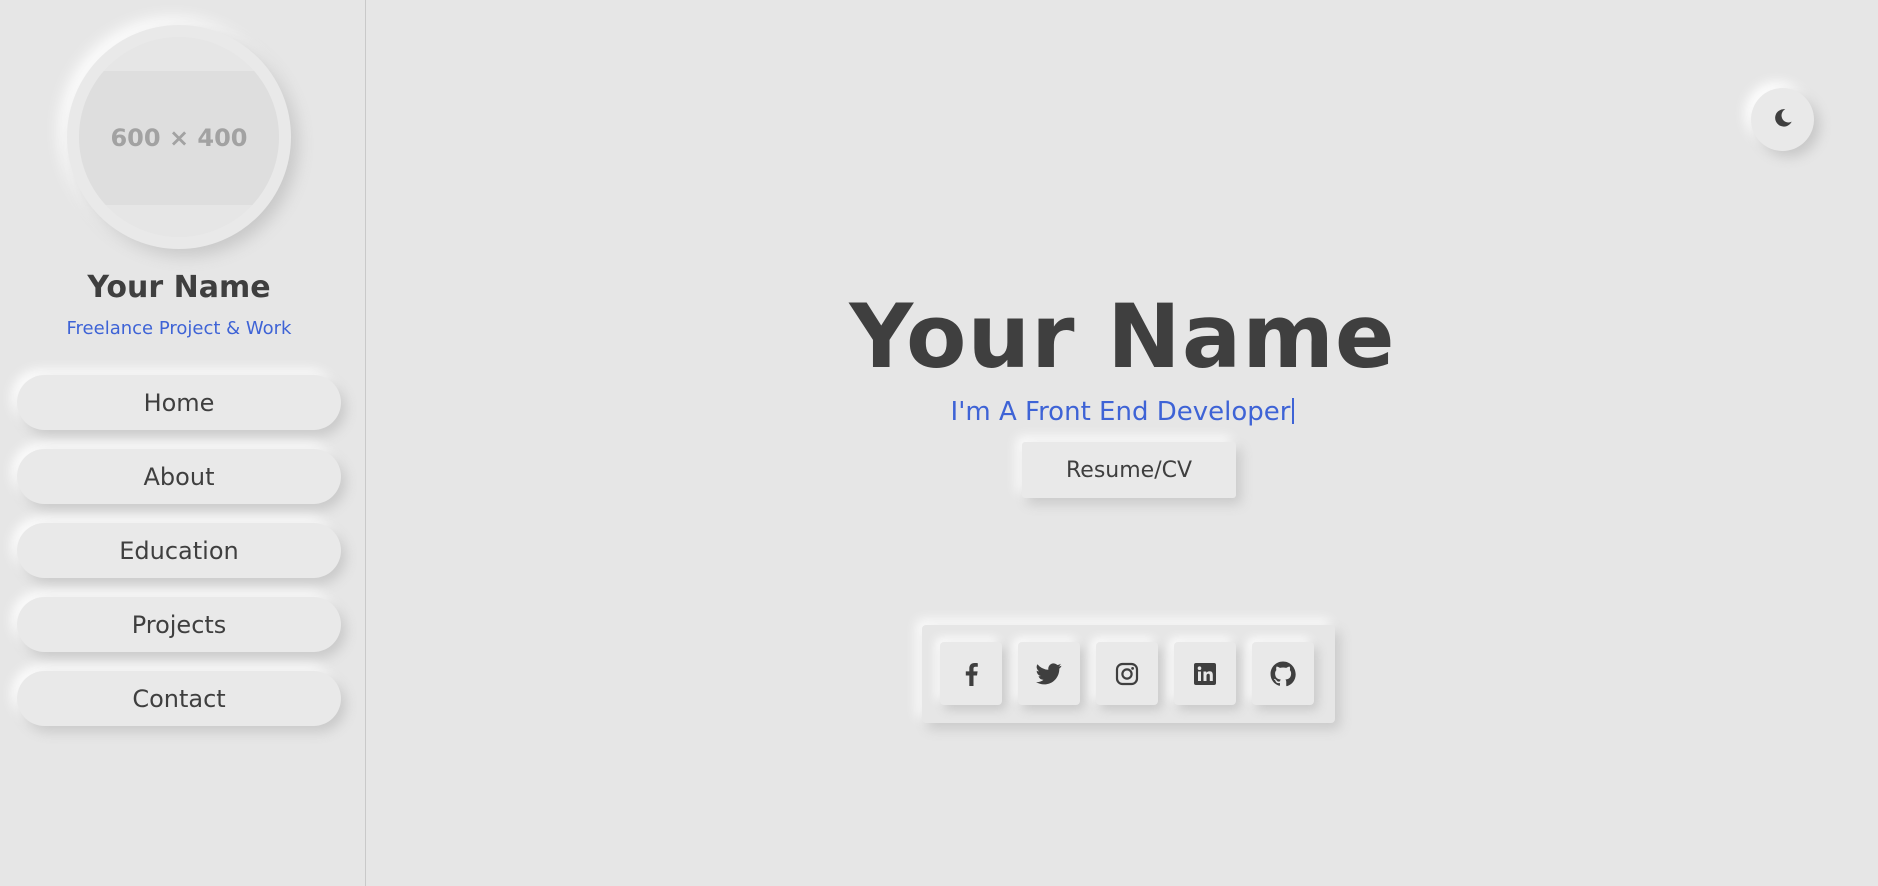  I want to click on twitter-link, so click(1049, 673).